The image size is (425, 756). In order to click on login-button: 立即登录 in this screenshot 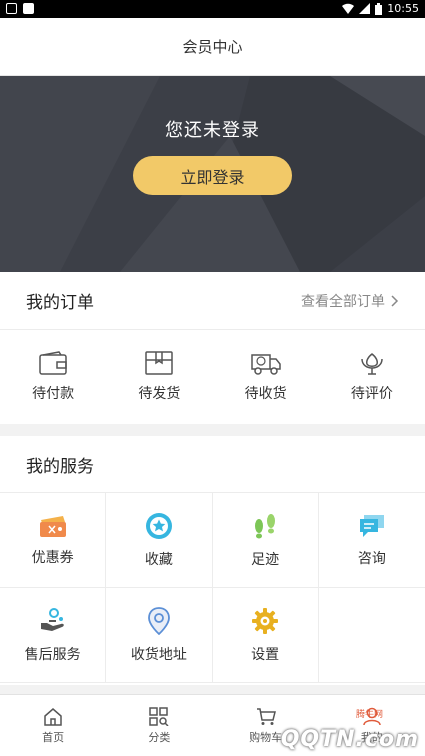, I will do `click(212, 175)`.